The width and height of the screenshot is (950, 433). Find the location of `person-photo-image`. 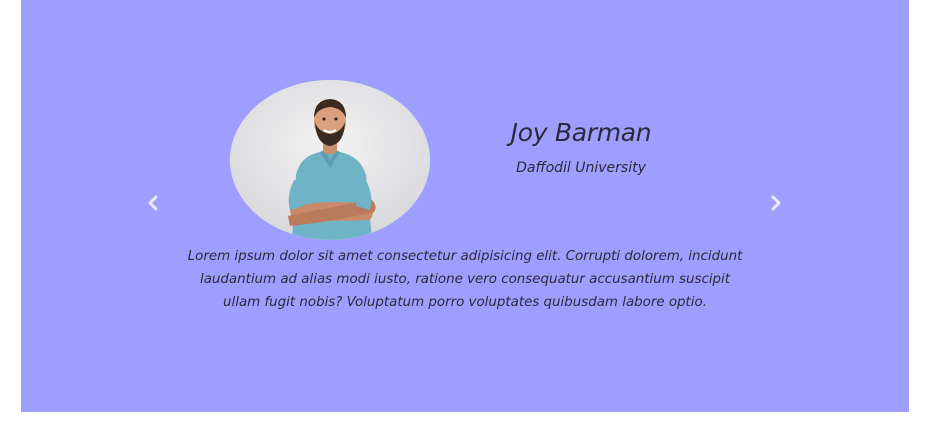

person-photo-image is located at coordinates (330, 160).